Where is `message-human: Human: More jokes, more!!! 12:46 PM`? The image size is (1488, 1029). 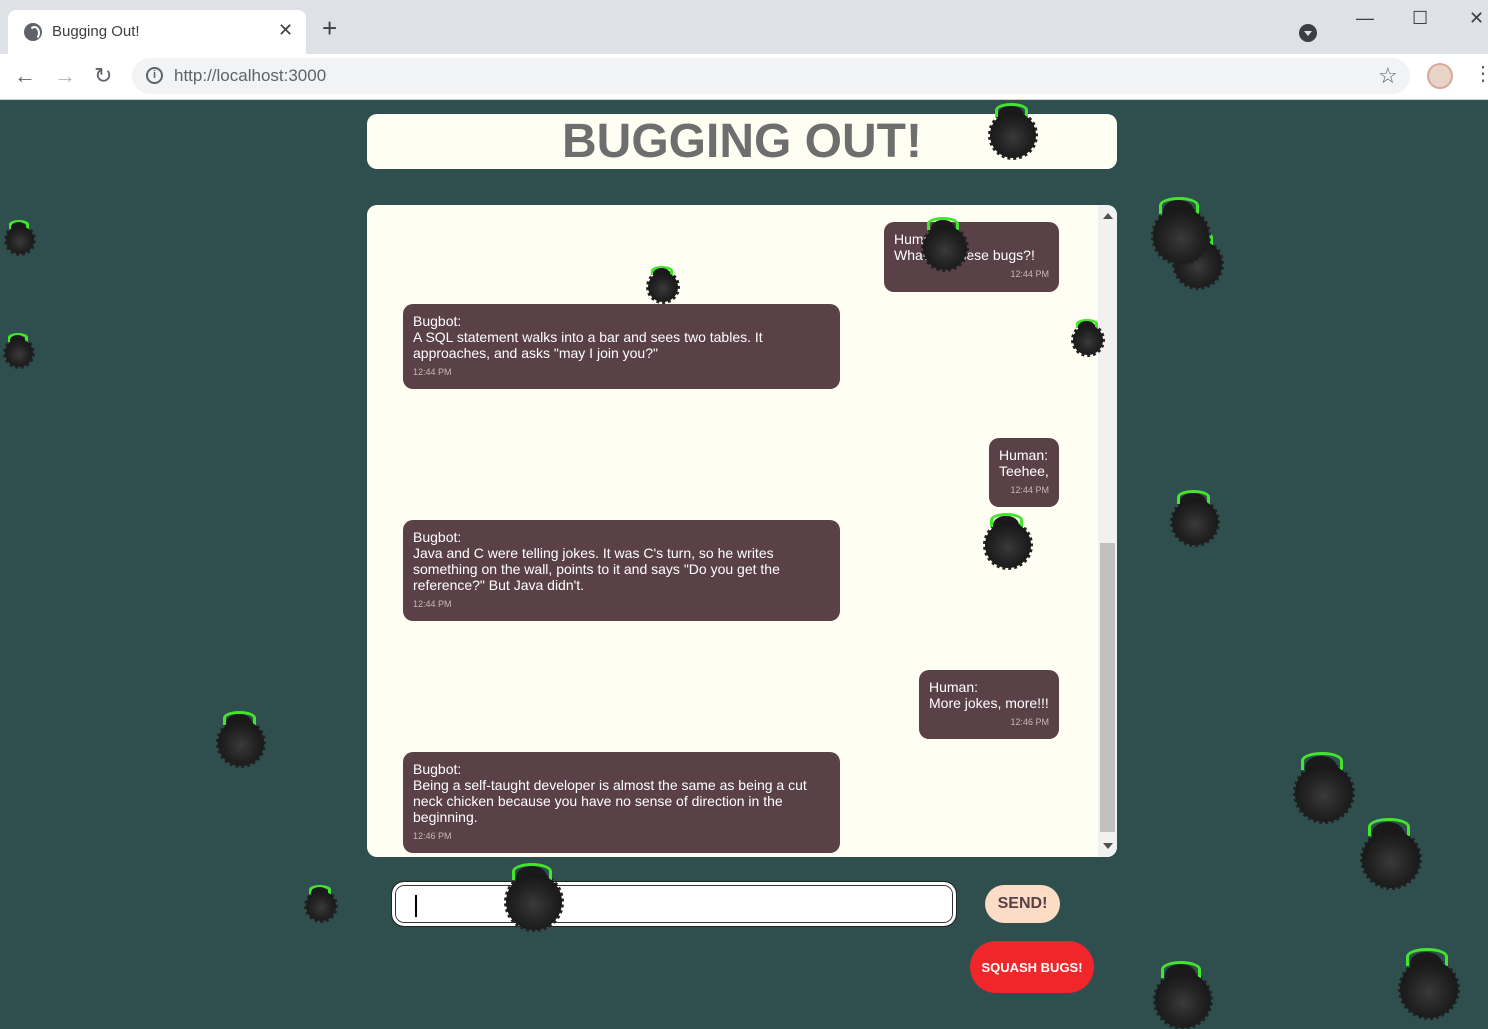 message-human: Human: More jokes, more!!! 12:46 PM is located at coordinates (989, 704).